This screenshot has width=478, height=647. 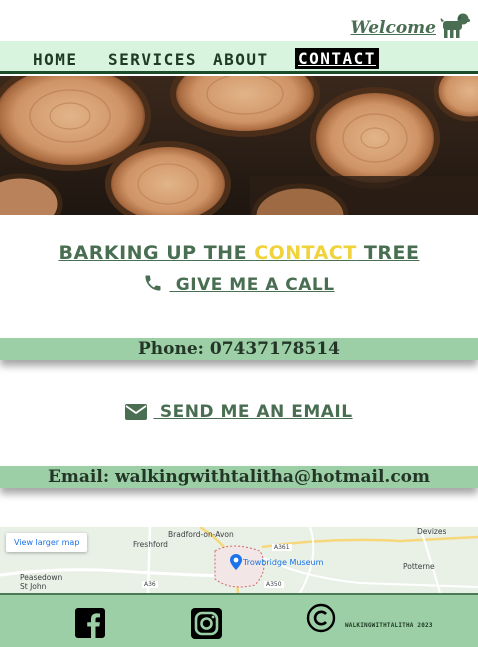 I want to click on heading-highlight: CONTACT, so click(x=305, y=253).